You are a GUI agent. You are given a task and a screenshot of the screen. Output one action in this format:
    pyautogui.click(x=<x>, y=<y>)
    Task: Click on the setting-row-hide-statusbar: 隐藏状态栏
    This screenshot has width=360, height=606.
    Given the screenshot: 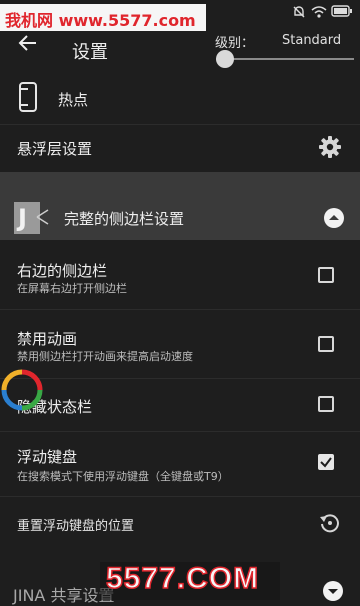 What is the action you would take?
    pyautogui.click(x=180, y=405)
    